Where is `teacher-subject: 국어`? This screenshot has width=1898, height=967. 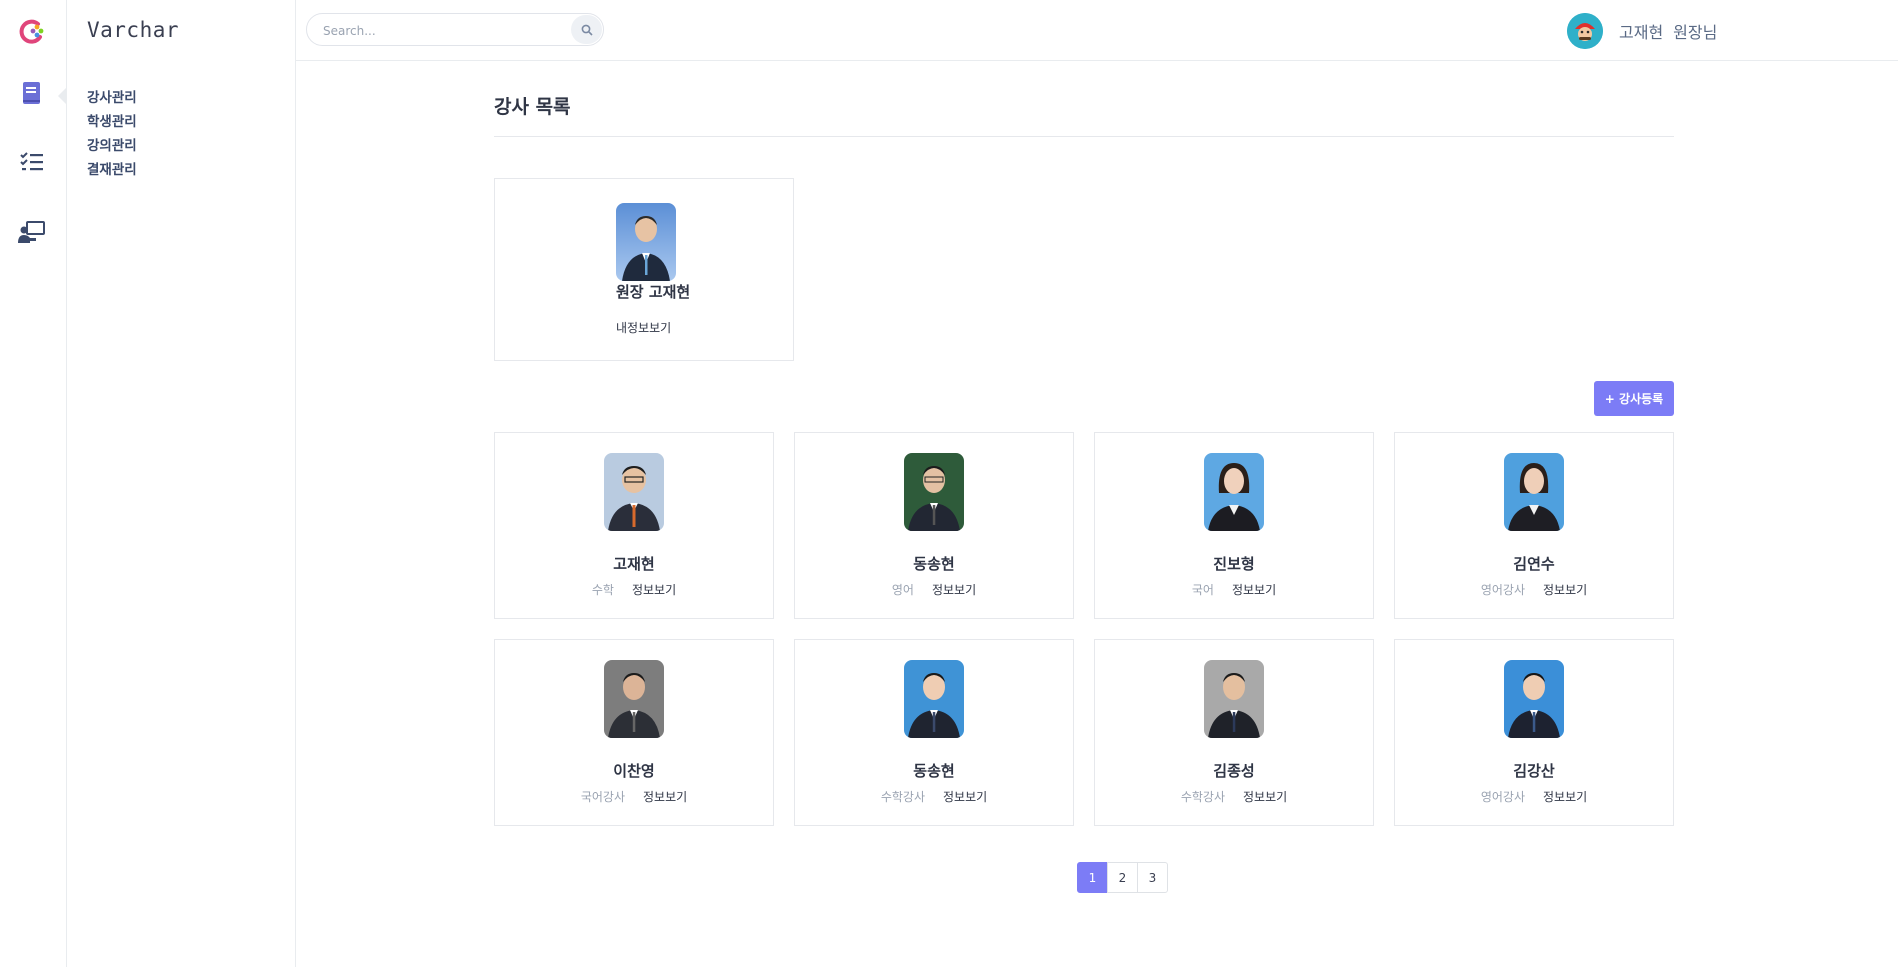
teacher-subject: 국어 is located at coordinates (1202, 590).